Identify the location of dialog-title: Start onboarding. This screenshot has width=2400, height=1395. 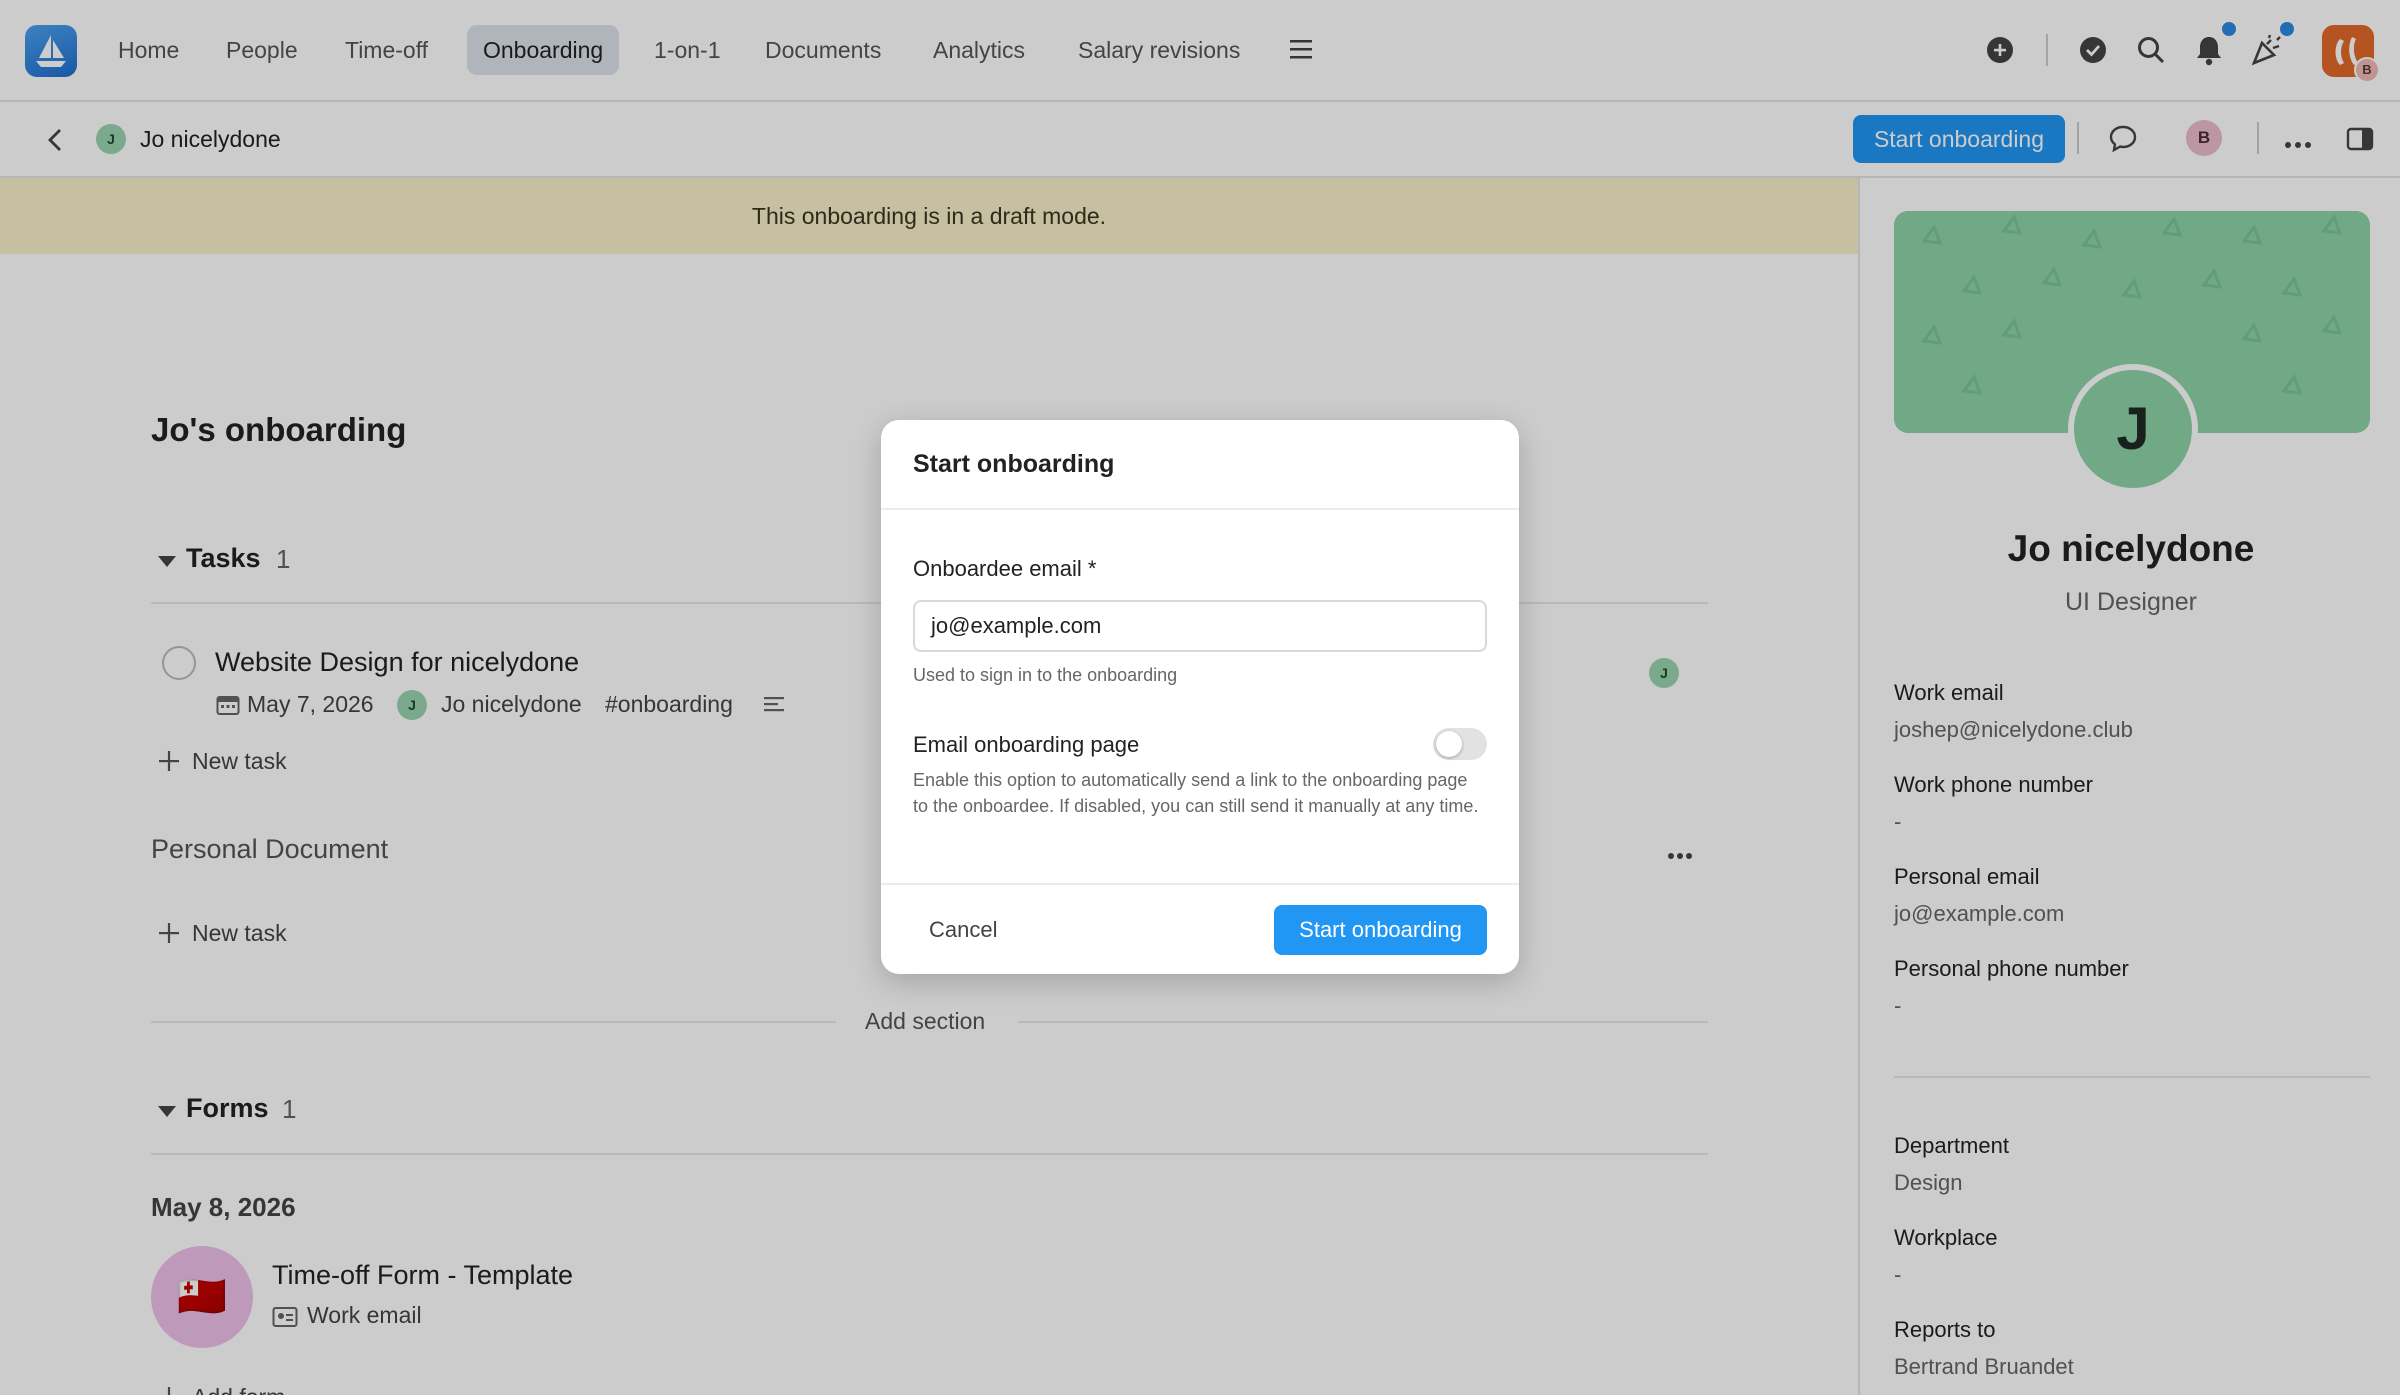
(1014, 464).